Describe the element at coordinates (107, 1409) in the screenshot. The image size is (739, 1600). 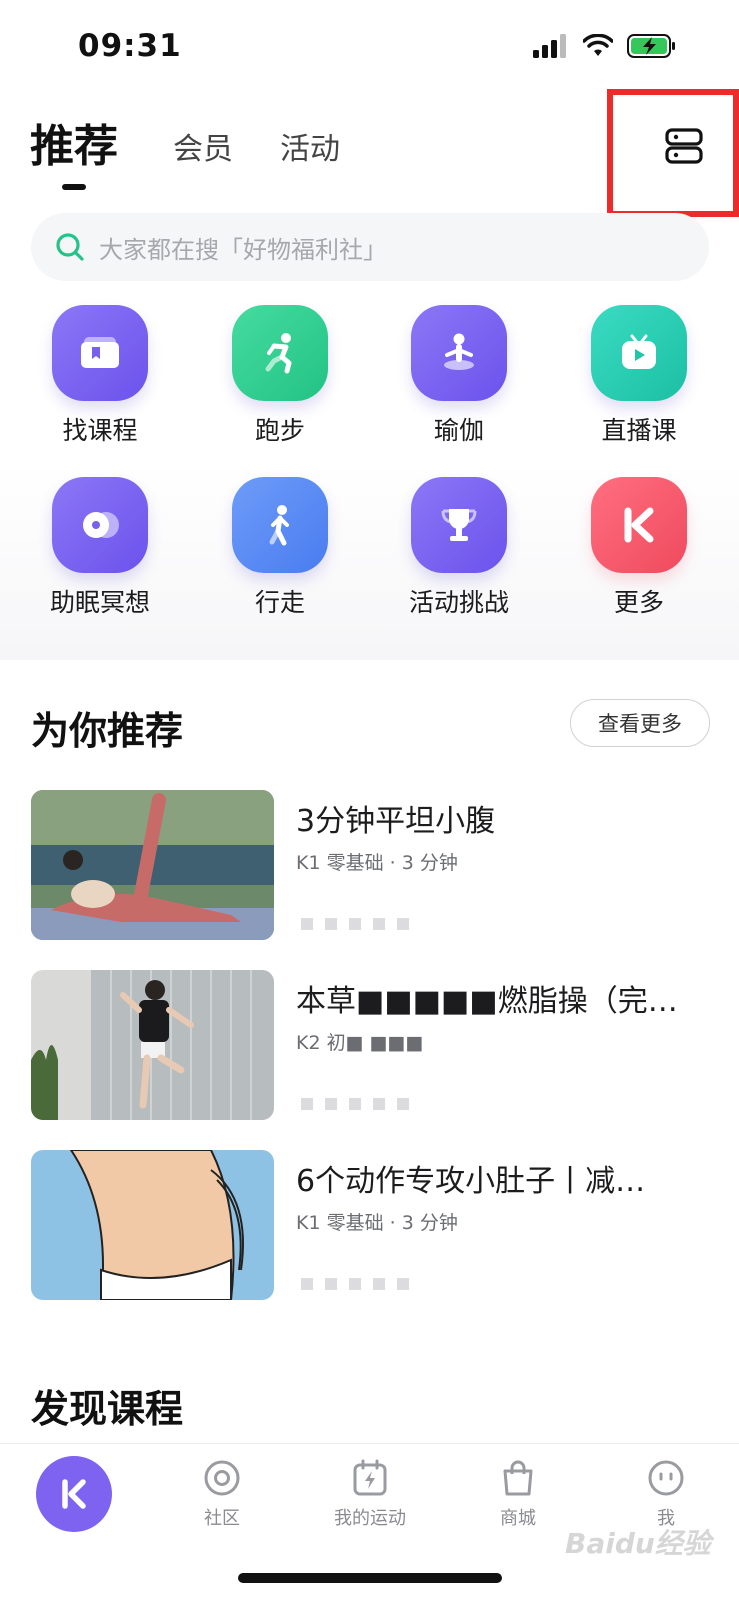
I see `discover-section-title: 发现课程` at that location.